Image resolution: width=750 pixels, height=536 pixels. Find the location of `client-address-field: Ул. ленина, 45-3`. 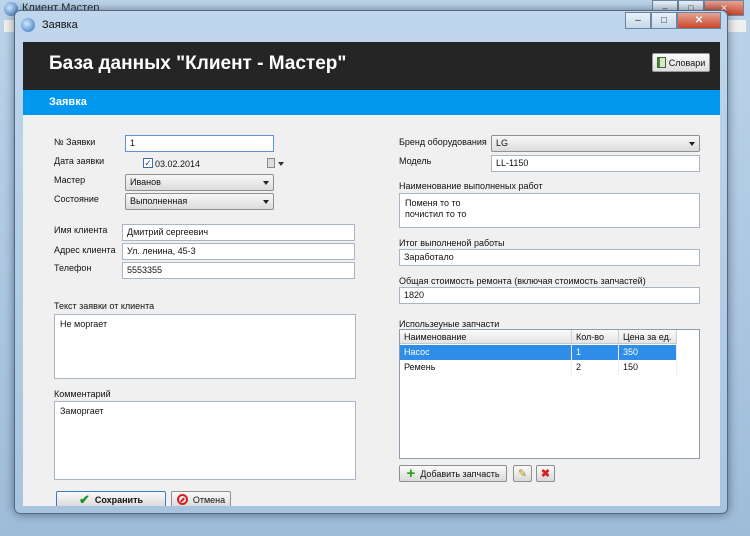

client-address-field: Ул. ленина, 45-3 is located at coordinates (238, 251).